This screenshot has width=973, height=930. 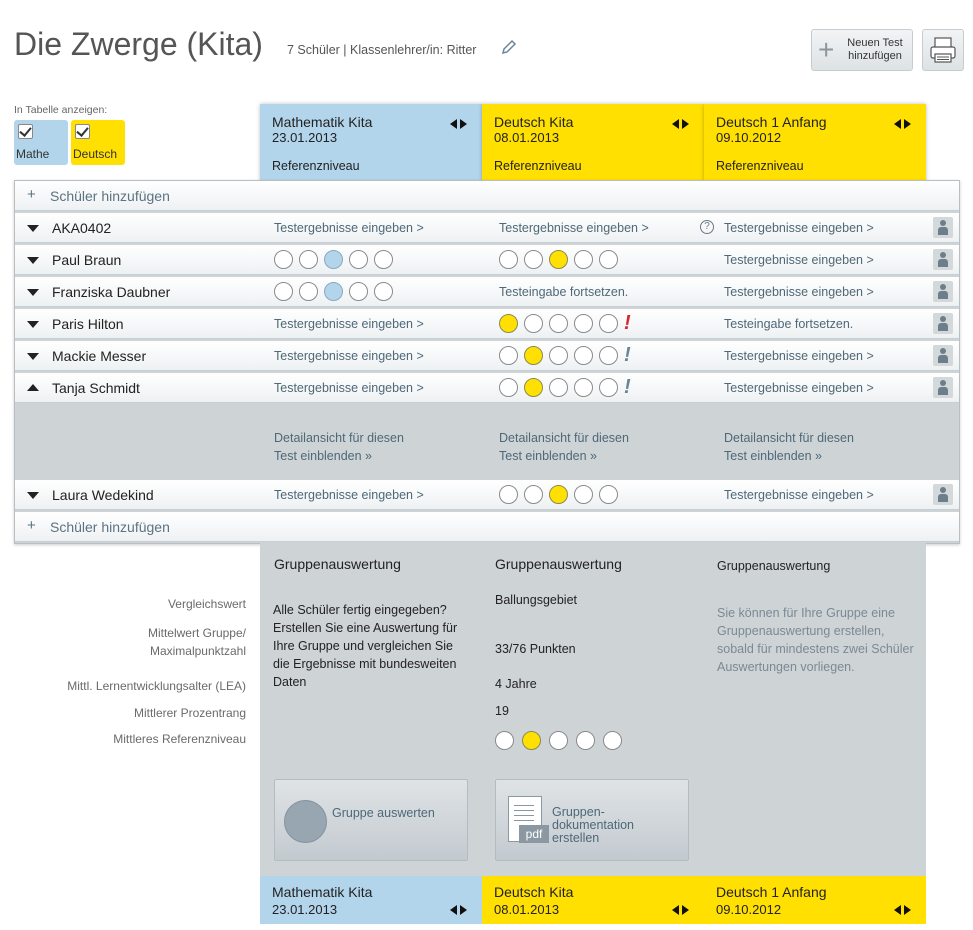 What do you see at coordinates (363, 646) in the screenshot?
I see `hint-line: Ihre Gruppe und vergleichen Sie` at bounding box center [363, 646].